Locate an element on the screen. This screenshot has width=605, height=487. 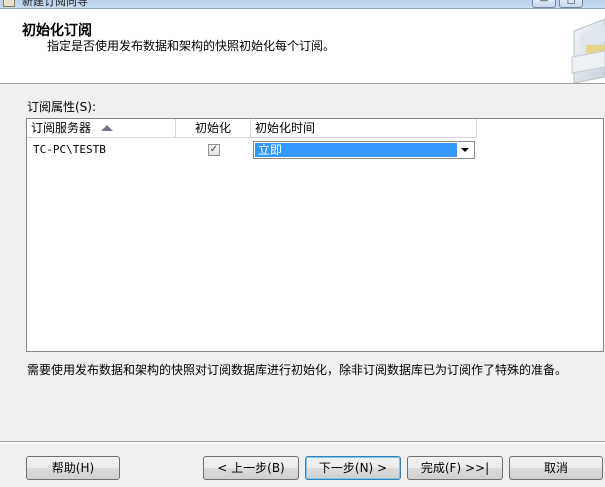
finish-button: 完成(F) >>| is located at coordinates (455, 468).